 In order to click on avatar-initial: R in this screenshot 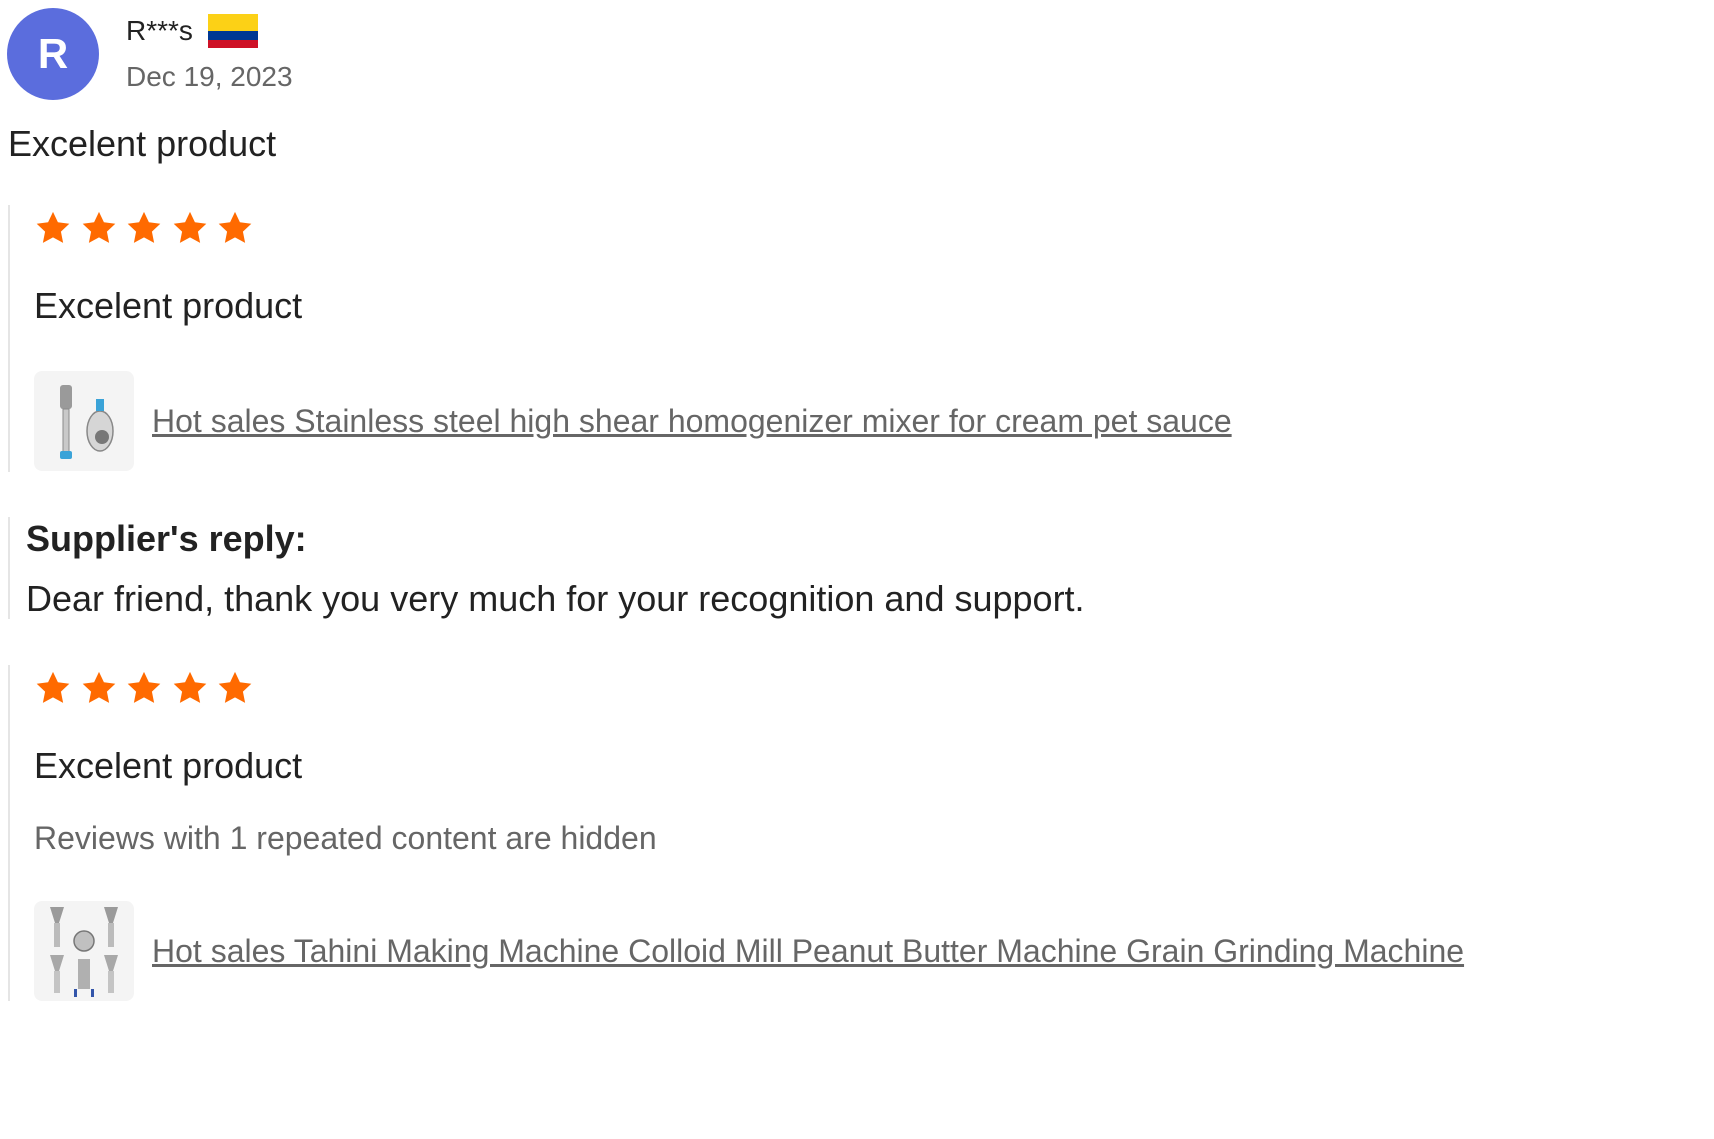, I will do `click(53, 53)`.